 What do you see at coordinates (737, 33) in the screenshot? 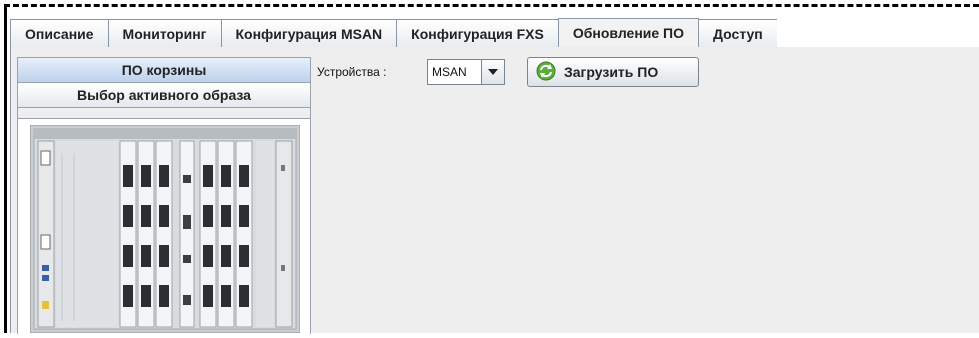
I see `tab-access: Доступ` at bounding box center [737, 33].